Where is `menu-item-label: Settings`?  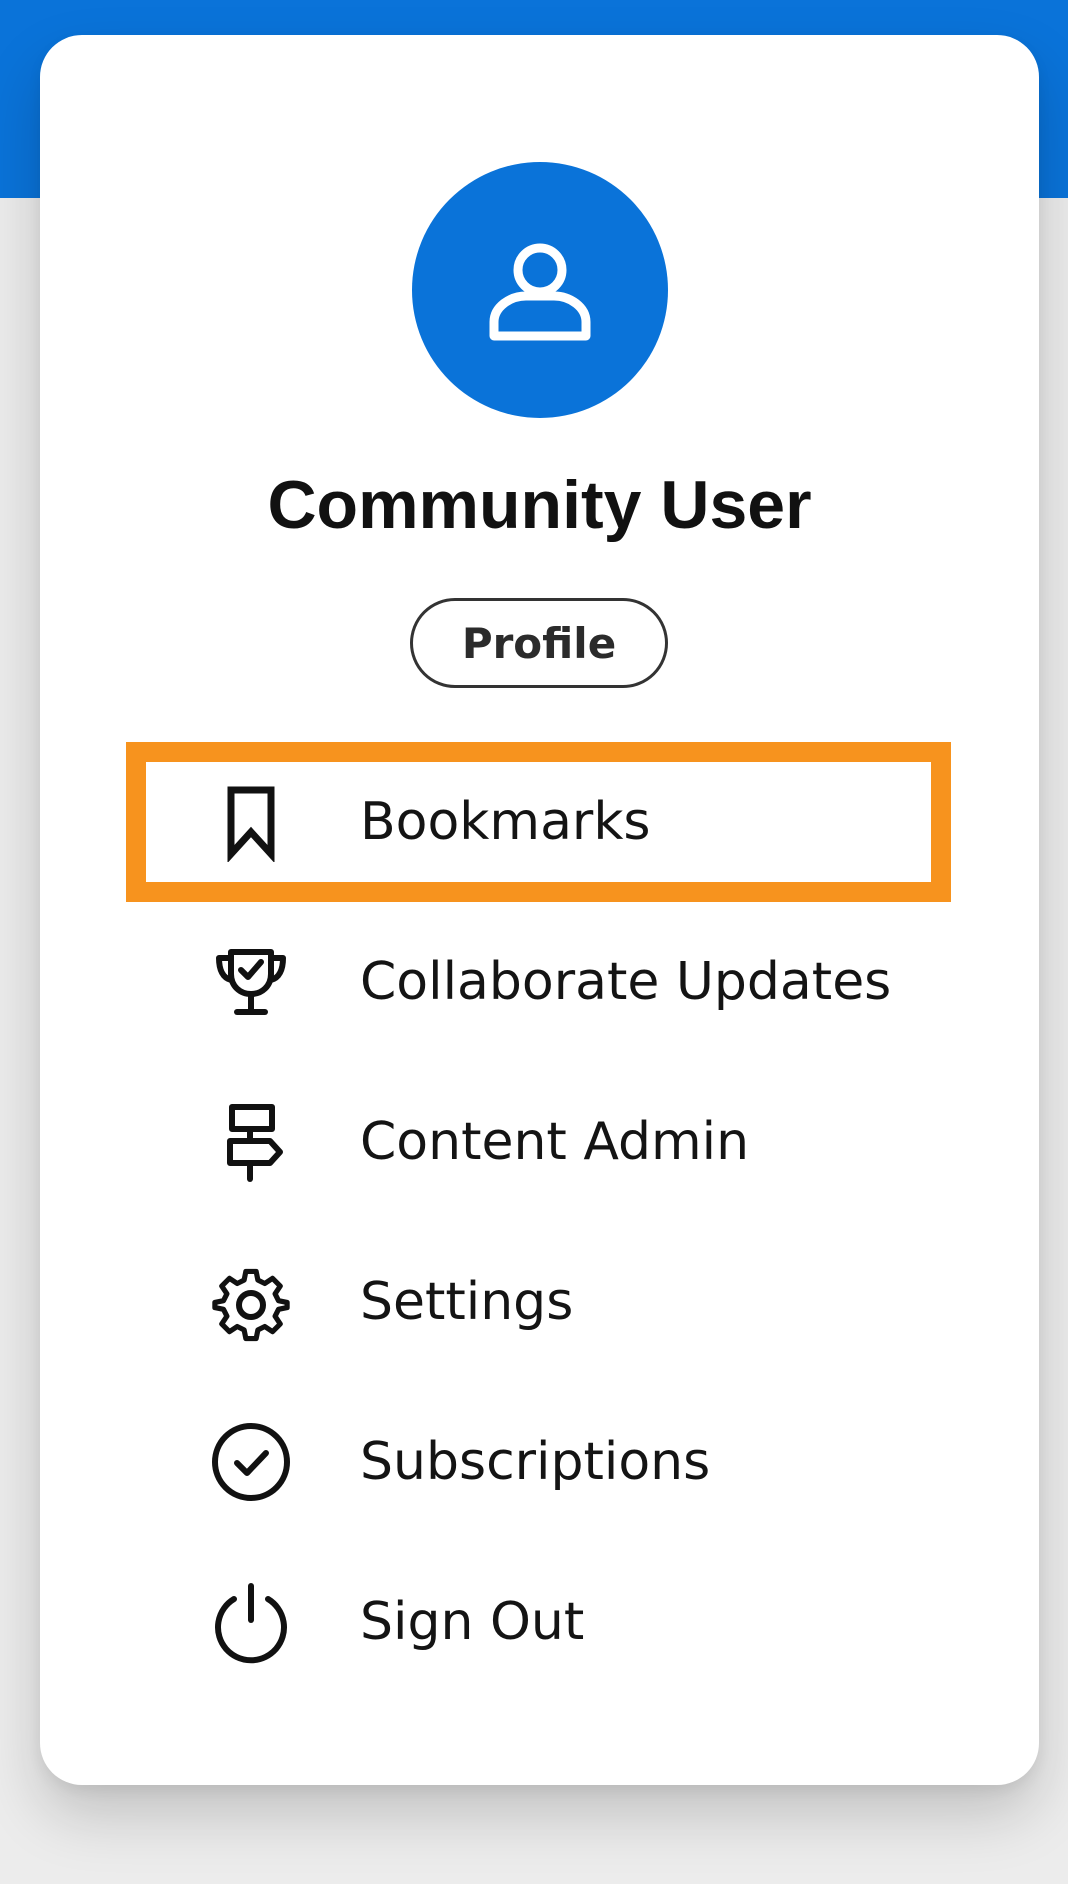 menu-item-label: Settings is located at coordinates (467, 1302).